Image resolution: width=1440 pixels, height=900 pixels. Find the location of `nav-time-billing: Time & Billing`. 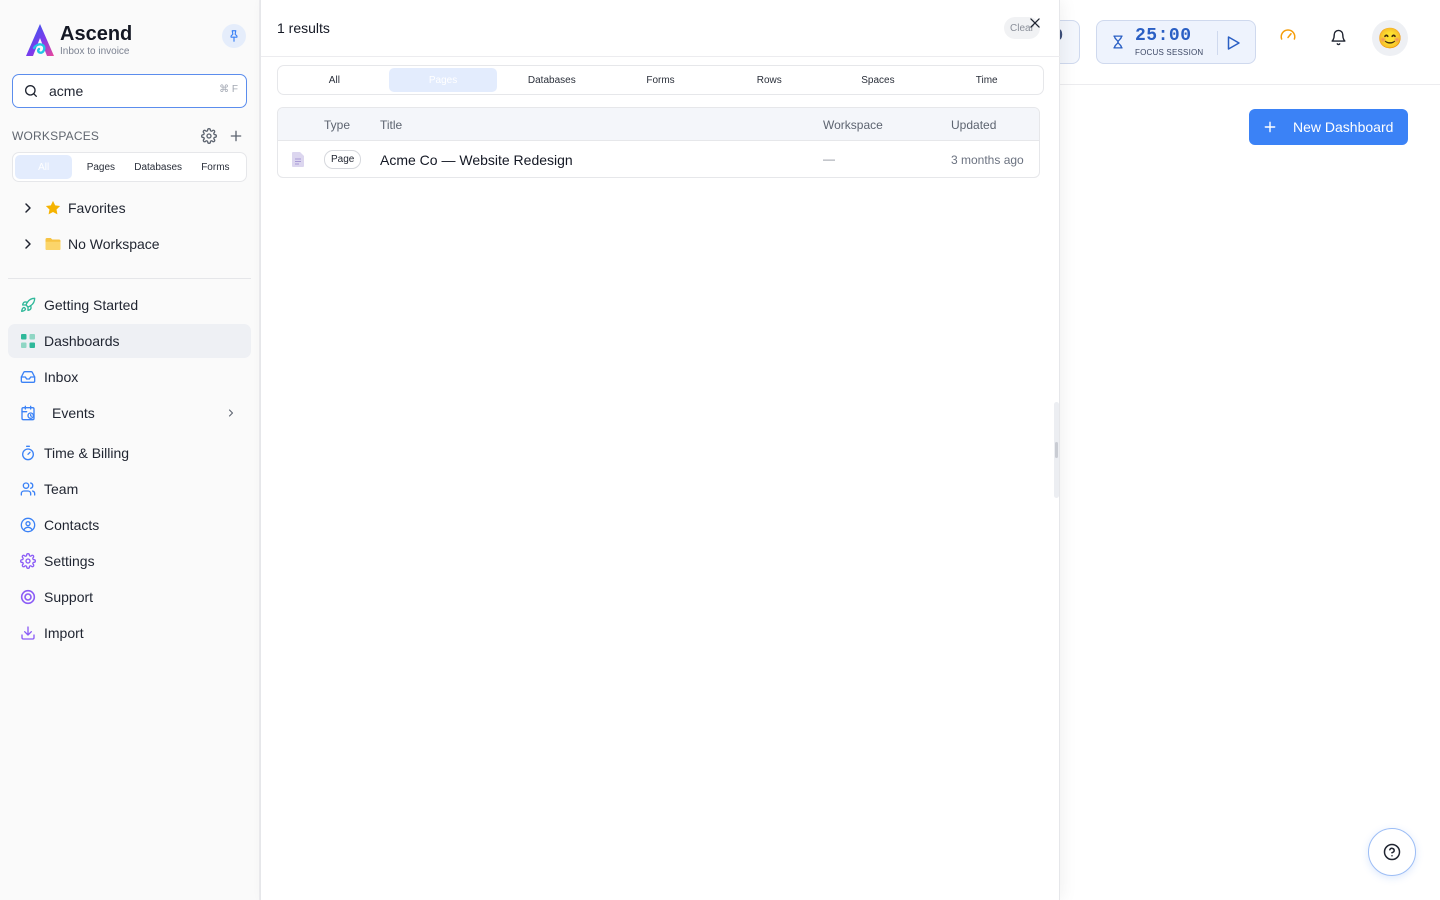

nav-time-billing: Time & Billing is located at coordinates (129, 453).